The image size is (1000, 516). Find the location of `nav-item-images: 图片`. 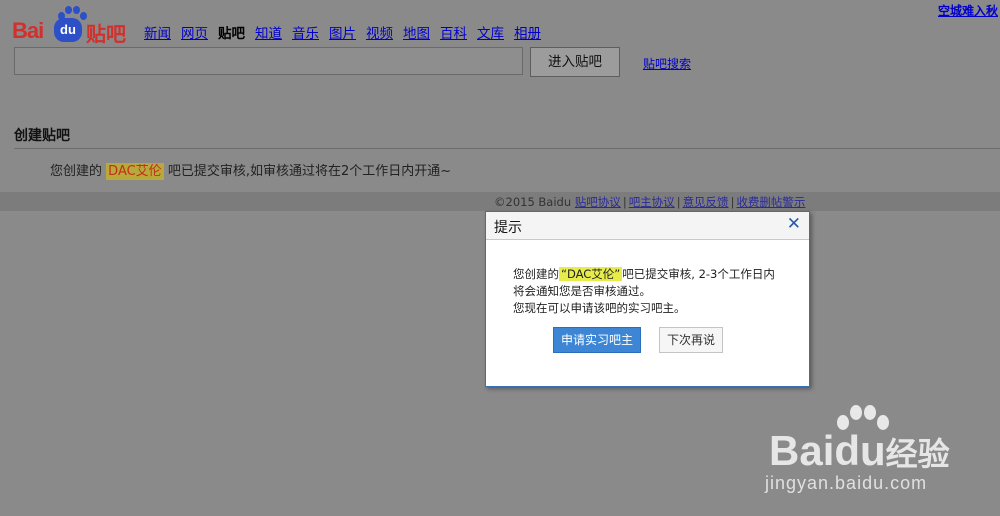

nav-item-images: 图片 is located at coordinates (342, 32).